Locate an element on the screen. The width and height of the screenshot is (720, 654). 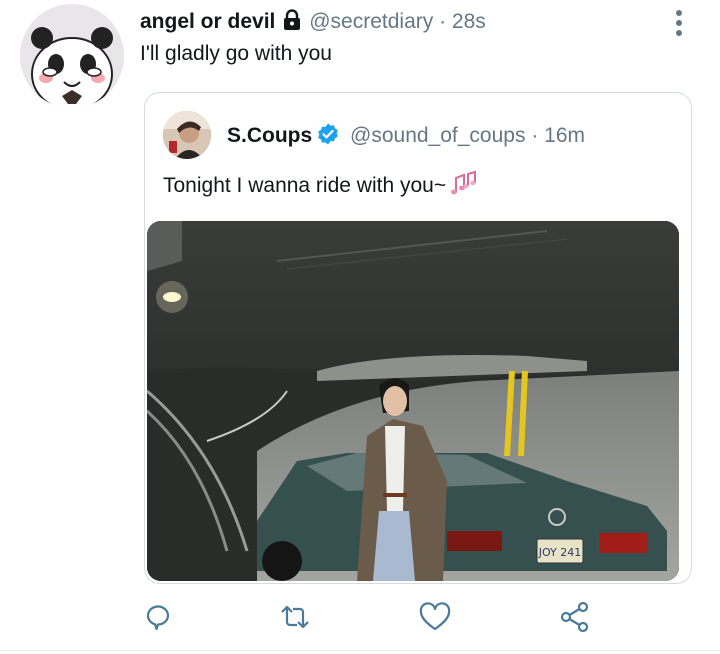
quoted-tweet-time: · 16m is located at coordinates (558, 135).